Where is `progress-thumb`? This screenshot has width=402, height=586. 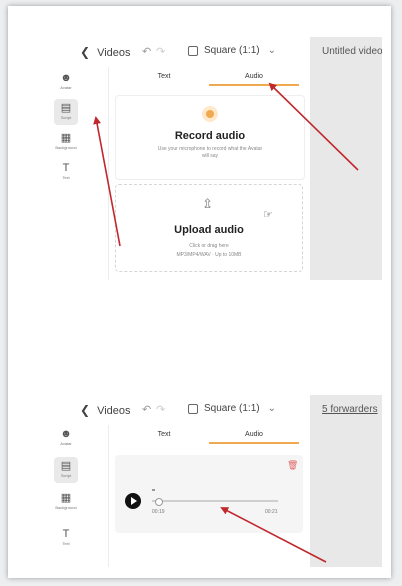
progress-thumb is located at coordinates (159, 502).